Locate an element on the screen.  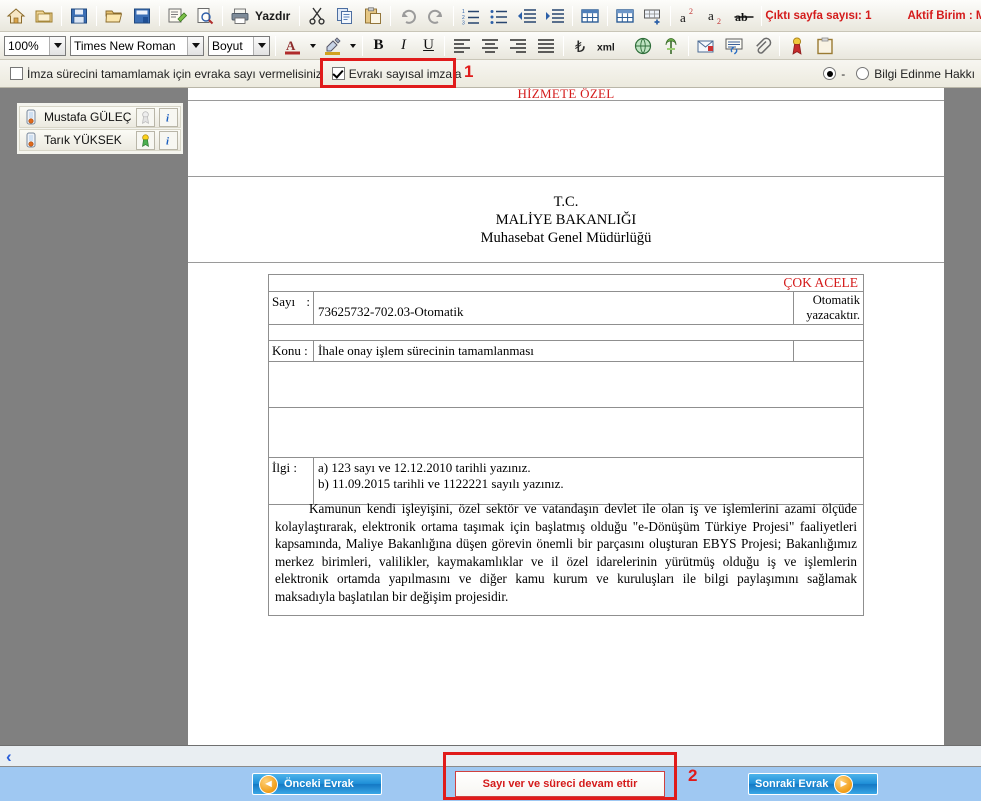
svg-text: A is located at coordinates (291, 45).